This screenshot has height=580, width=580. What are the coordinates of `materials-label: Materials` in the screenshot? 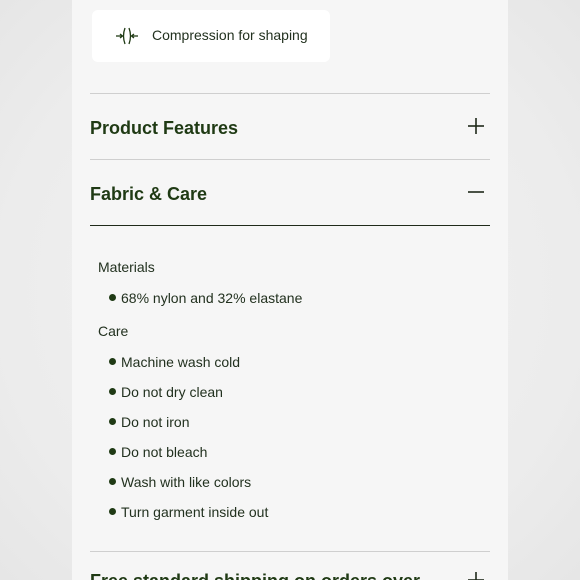 It's located at (126, 267).